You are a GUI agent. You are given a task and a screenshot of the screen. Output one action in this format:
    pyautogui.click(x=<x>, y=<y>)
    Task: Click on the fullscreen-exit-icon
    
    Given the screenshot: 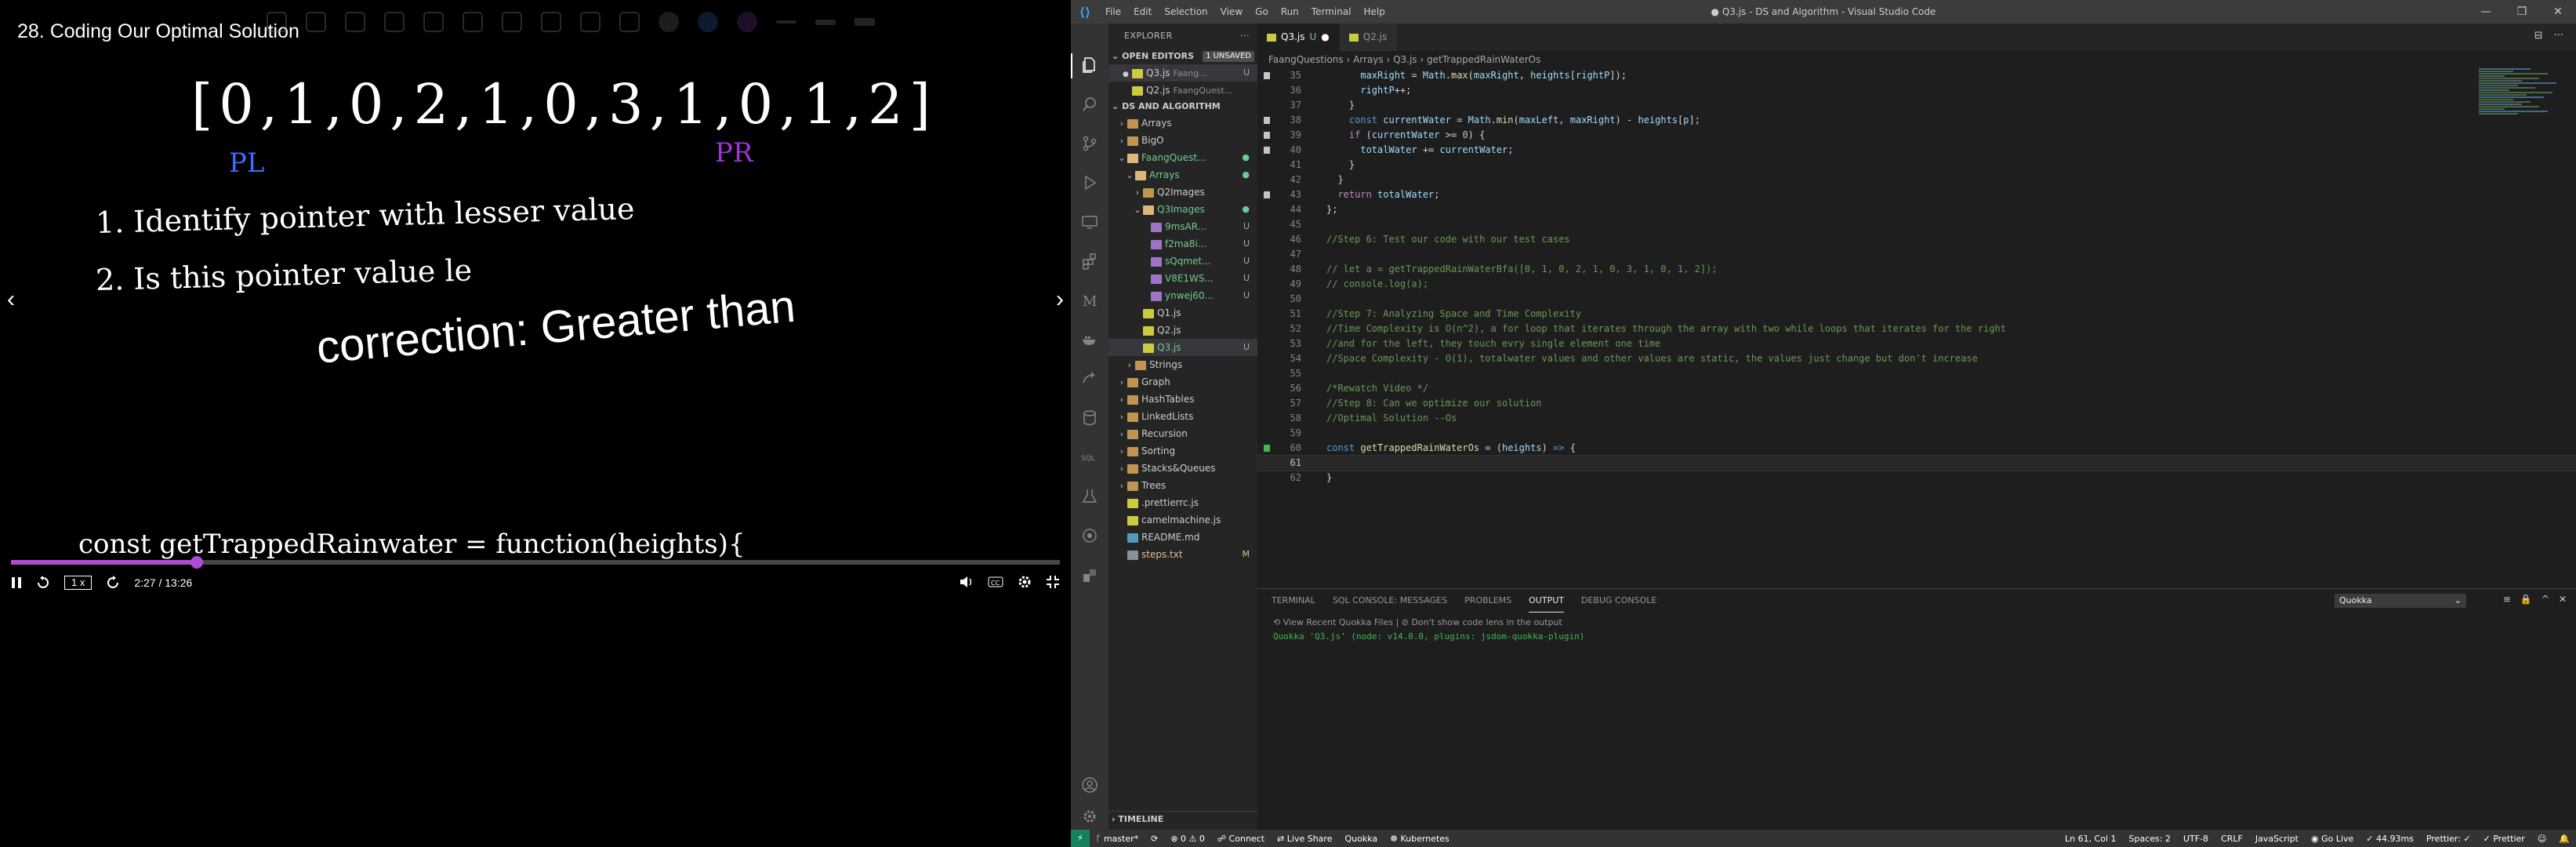 What is the action you would take?
    pyautogui.click(x=1053, y=583)
    